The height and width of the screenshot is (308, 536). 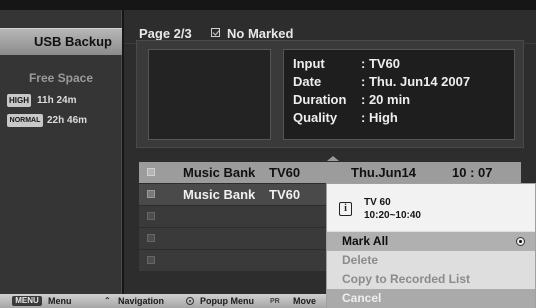 What do you see at coordinates (377, 202) in the screenshot?
I see `popup-channel: TV 60` at bounding box center [377, 202].